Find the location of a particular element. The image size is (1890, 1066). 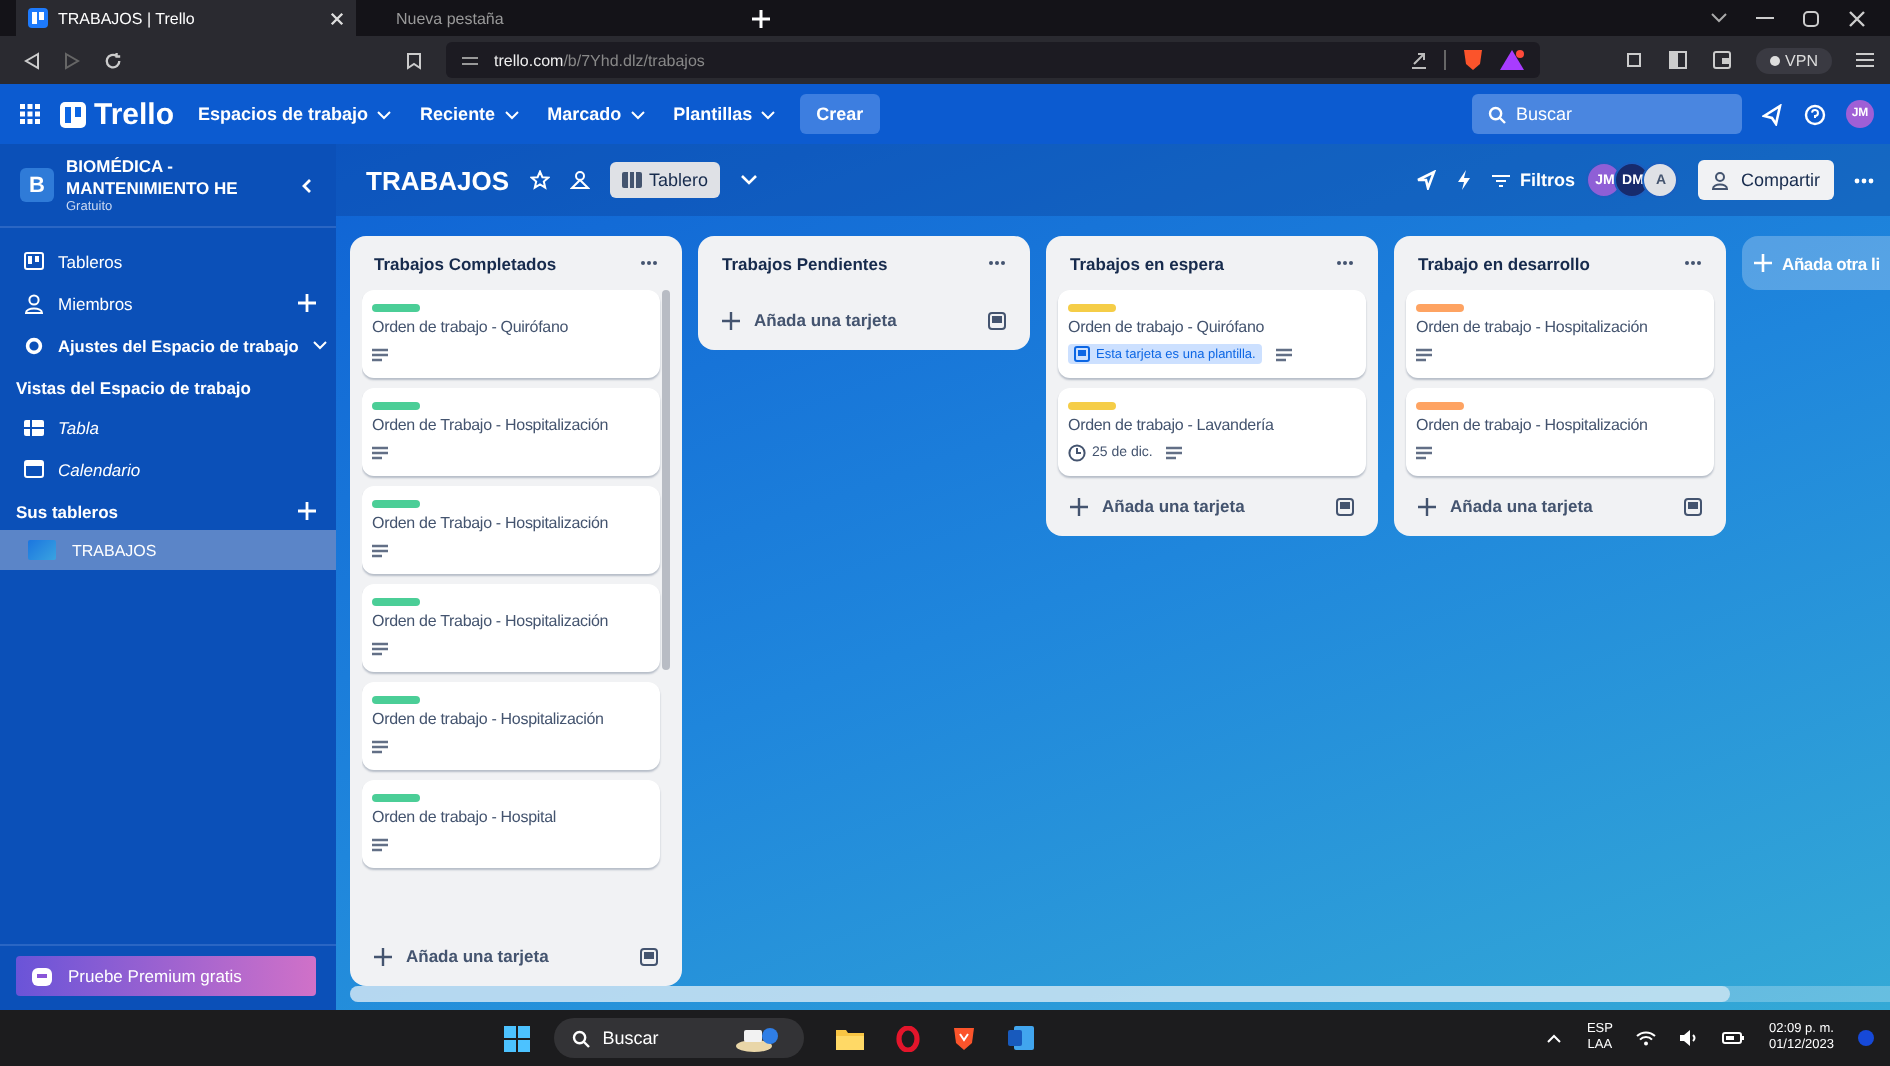

star-icon is located at coordinates (539, 180).